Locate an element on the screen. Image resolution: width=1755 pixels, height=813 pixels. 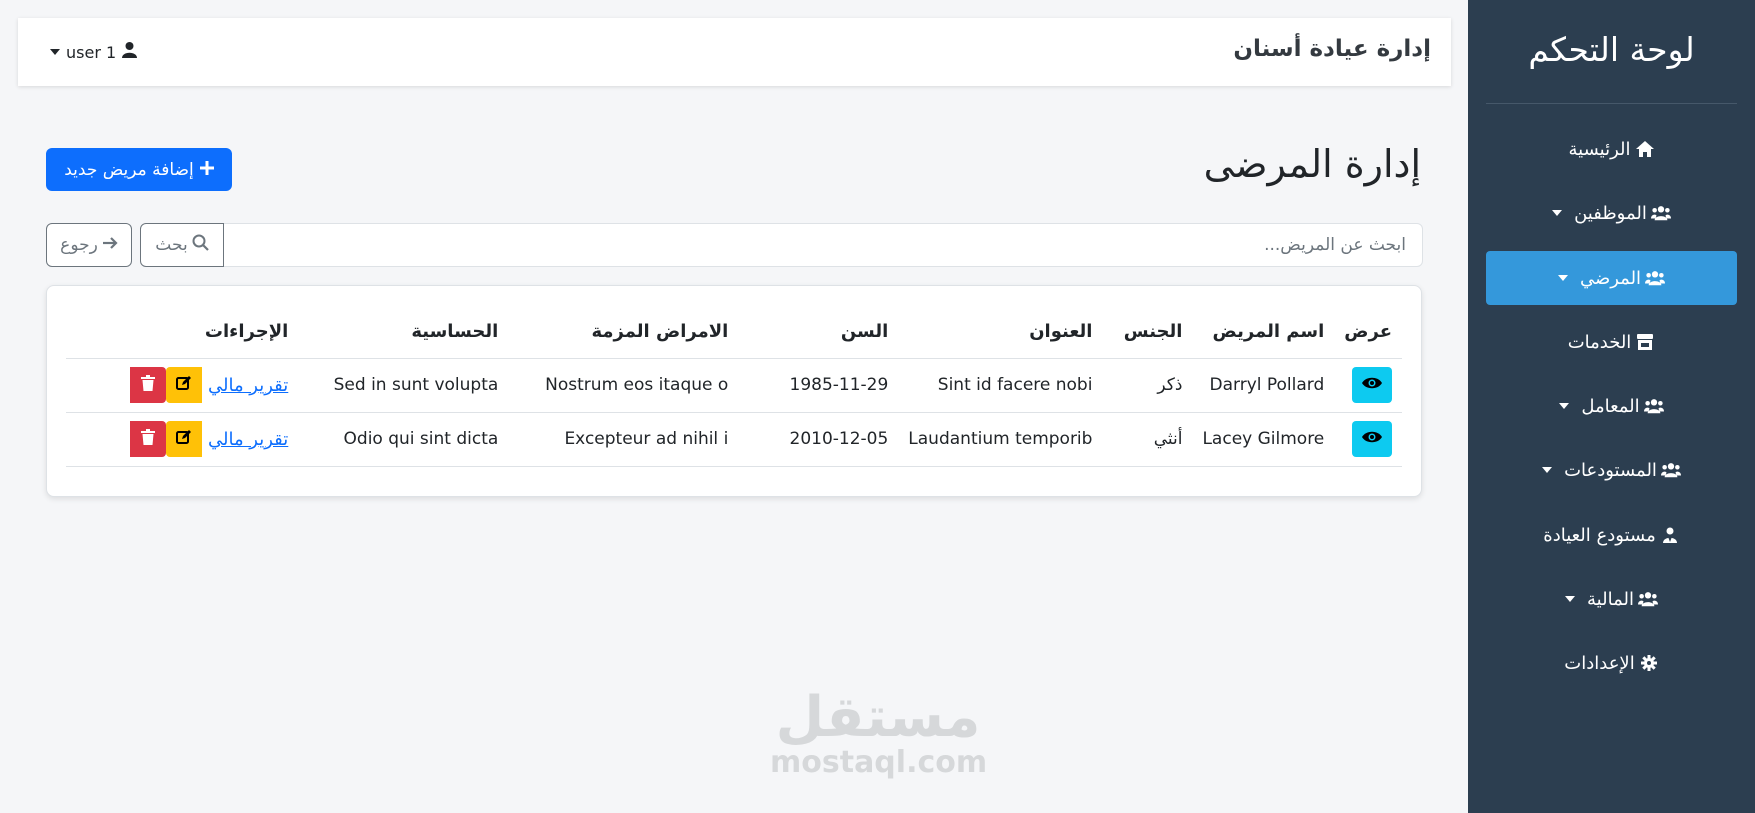
patient-name: Lacey Gilmore is located at coordinates (1263, 439).